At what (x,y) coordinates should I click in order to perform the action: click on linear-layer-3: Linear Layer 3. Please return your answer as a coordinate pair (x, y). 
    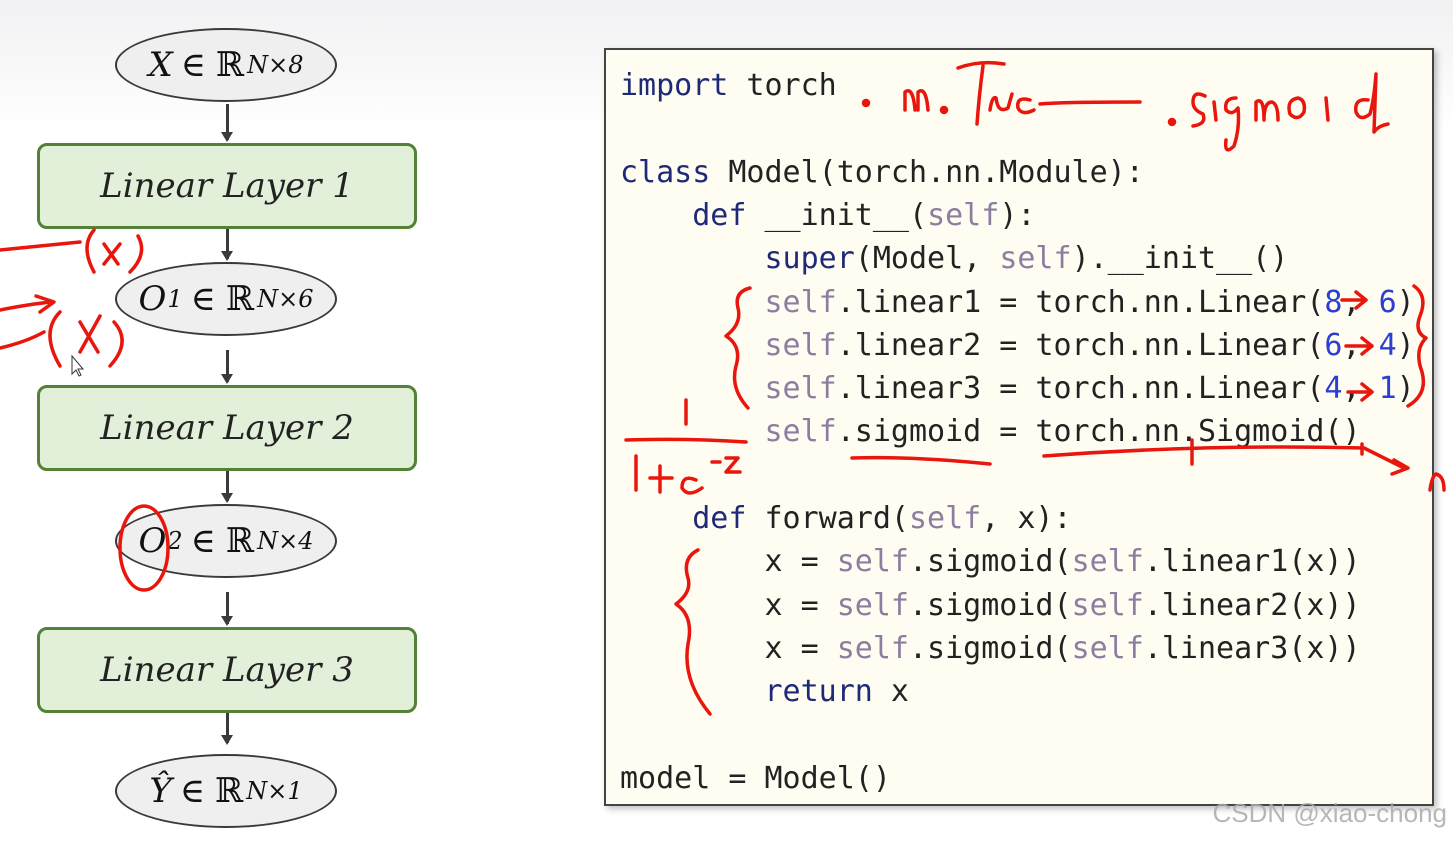
    Looking at the image, I should click on (227, 670).